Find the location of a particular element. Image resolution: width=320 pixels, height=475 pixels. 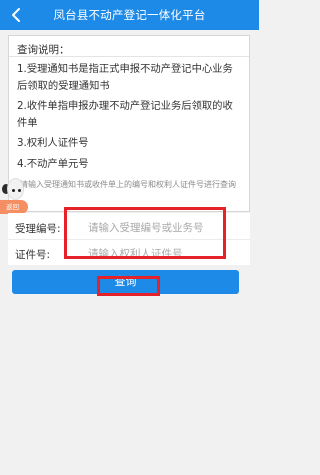

acceptance-number-row: 受理编号: is located at coordinates (129, 227).